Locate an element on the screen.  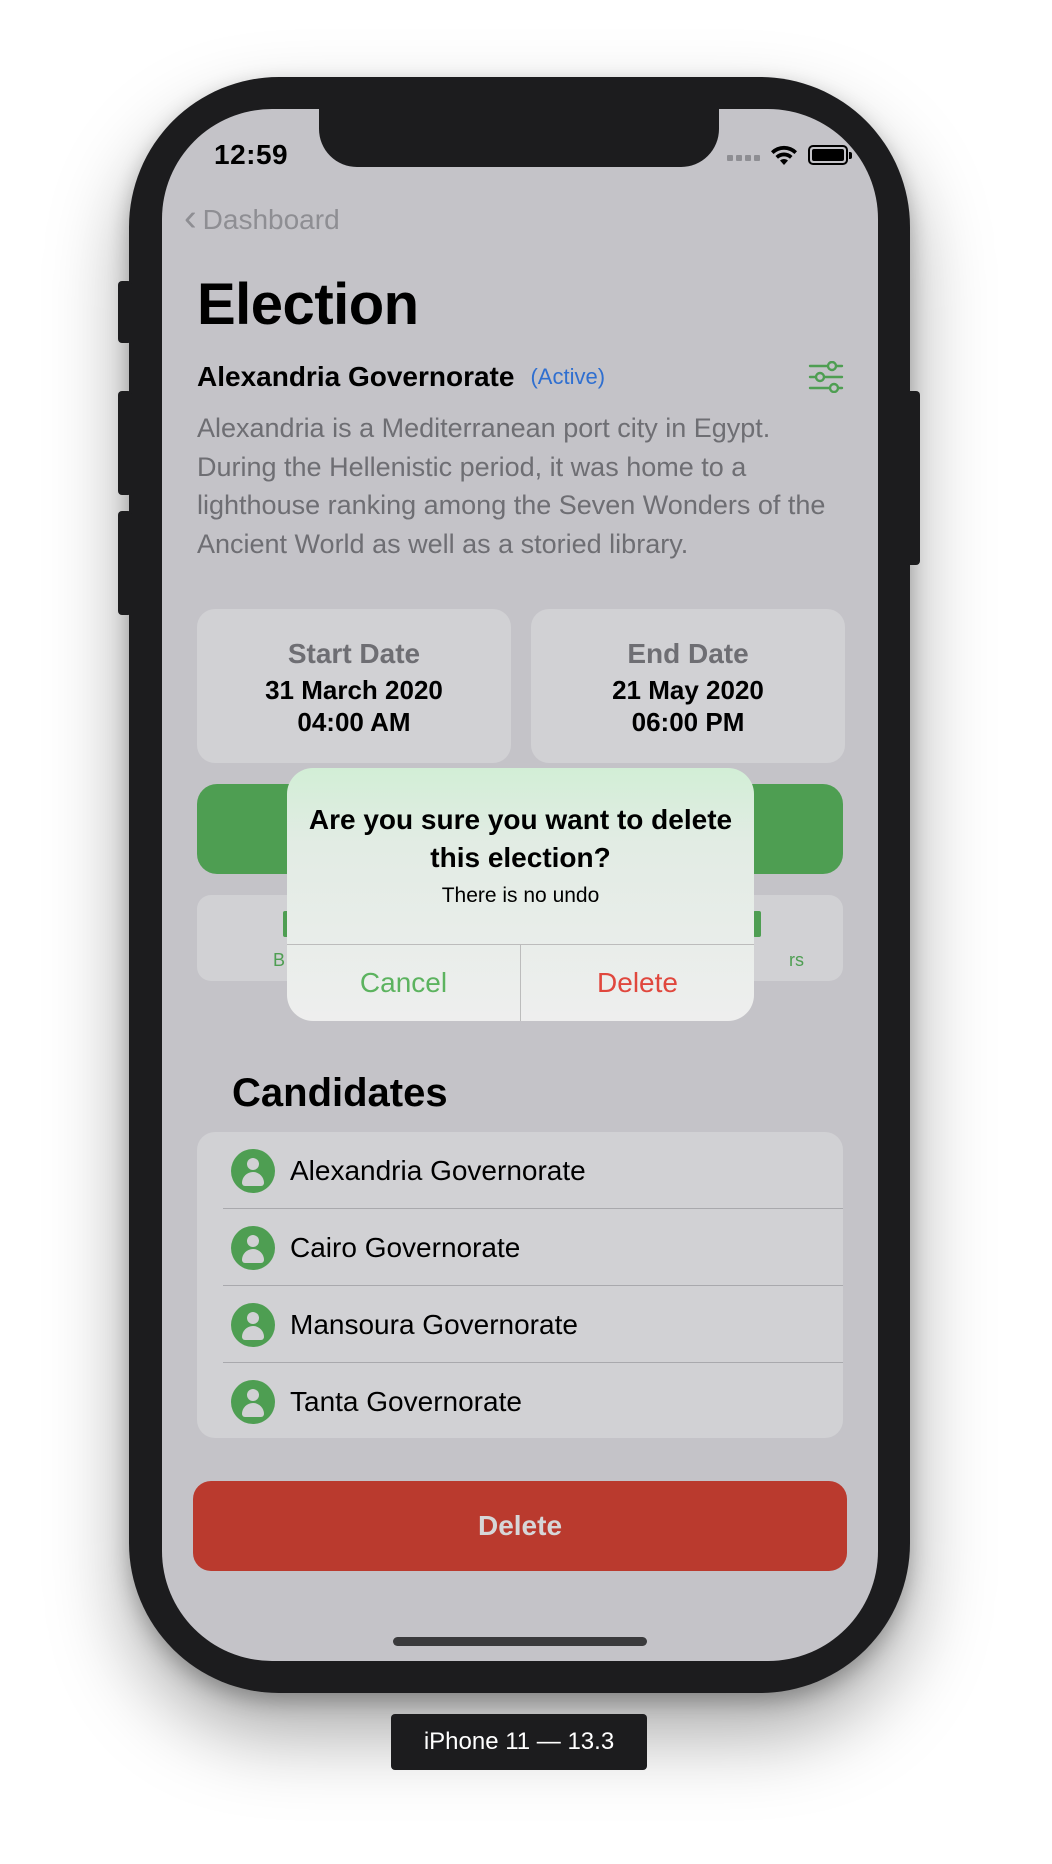
candidate-name: Mansoura Governorate is located at coordinates (434, 1324).